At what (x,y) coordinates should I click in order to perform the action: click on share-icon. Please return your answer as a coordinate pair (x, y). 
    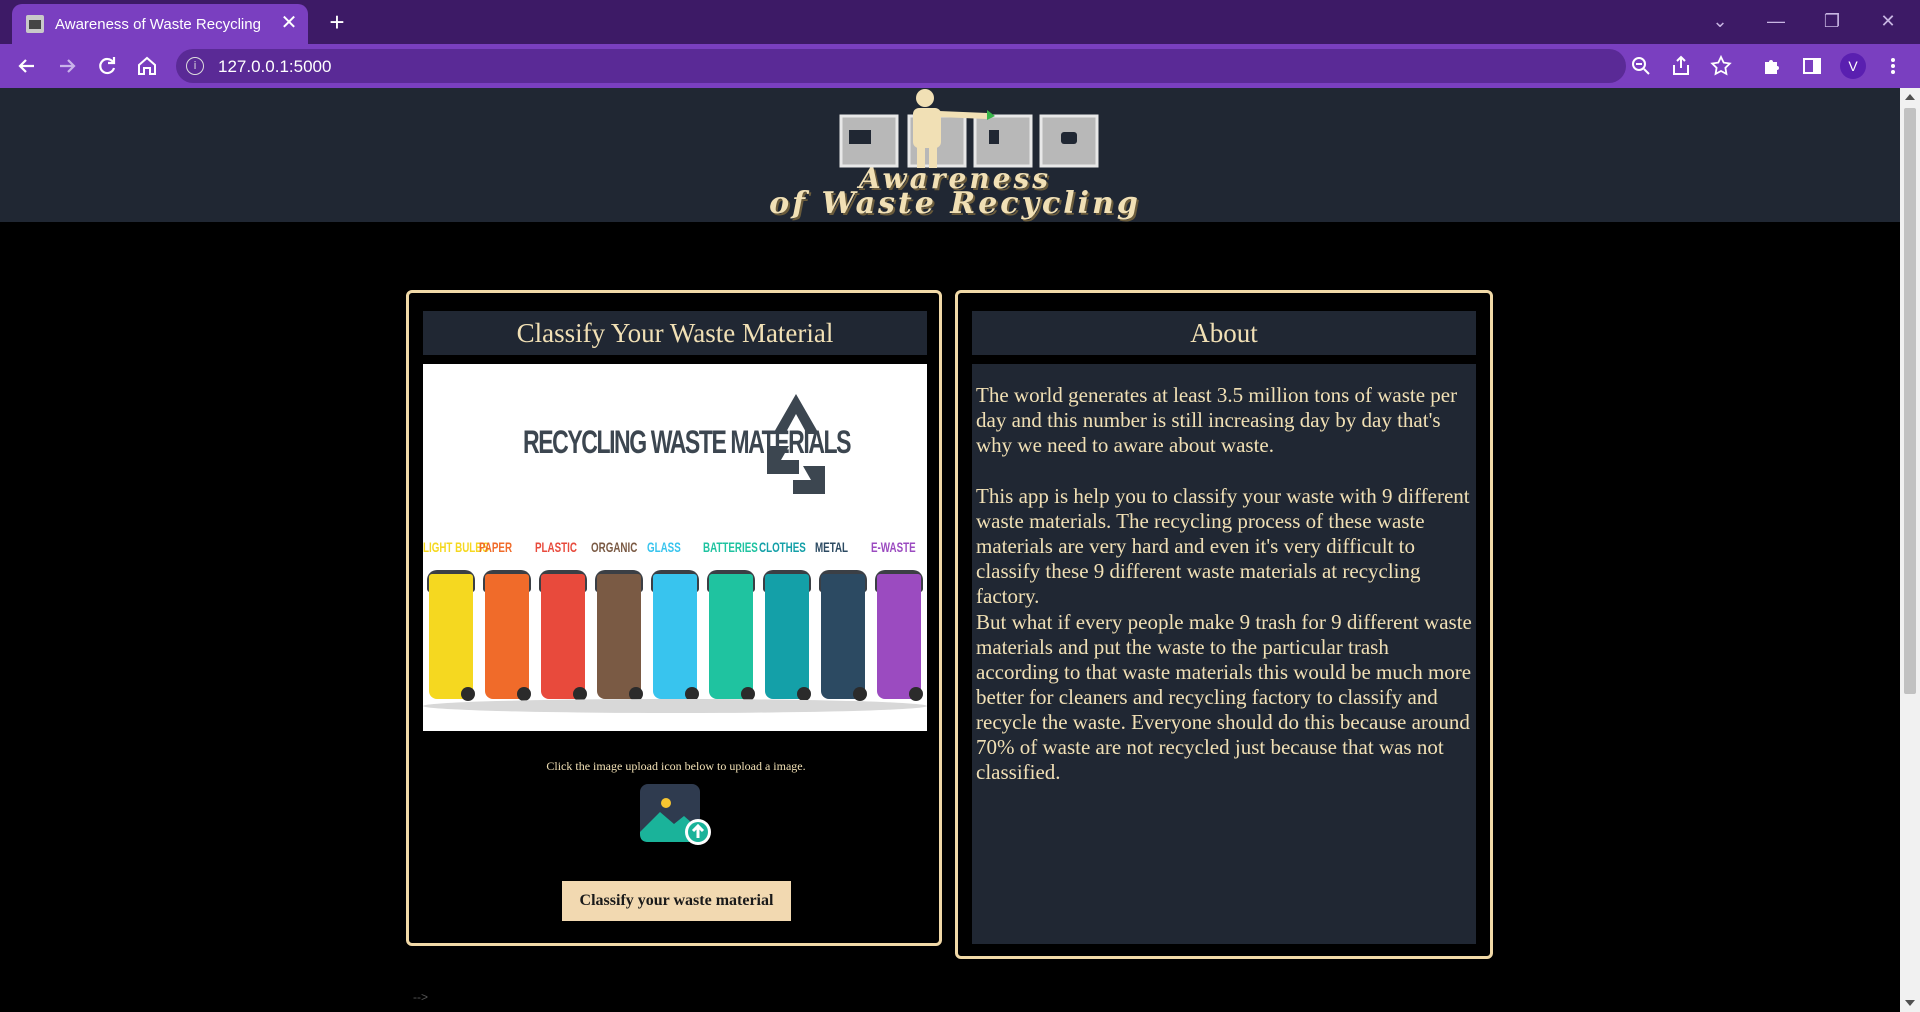
    Looking at the image, I should click on (1681, 66).